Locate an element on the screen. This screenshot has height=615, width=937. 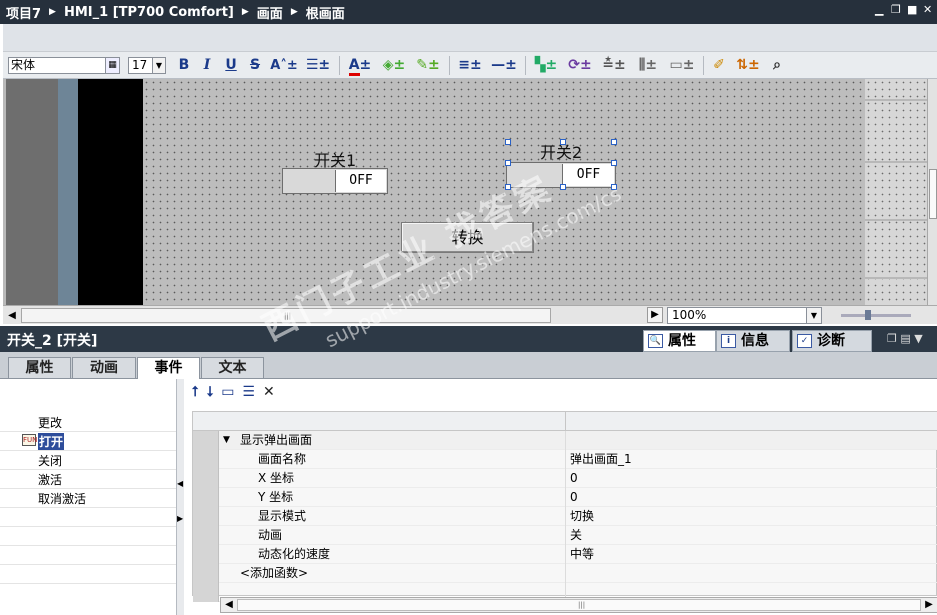
add-function-row: <添加函数> is located at coordinates (565, 573).